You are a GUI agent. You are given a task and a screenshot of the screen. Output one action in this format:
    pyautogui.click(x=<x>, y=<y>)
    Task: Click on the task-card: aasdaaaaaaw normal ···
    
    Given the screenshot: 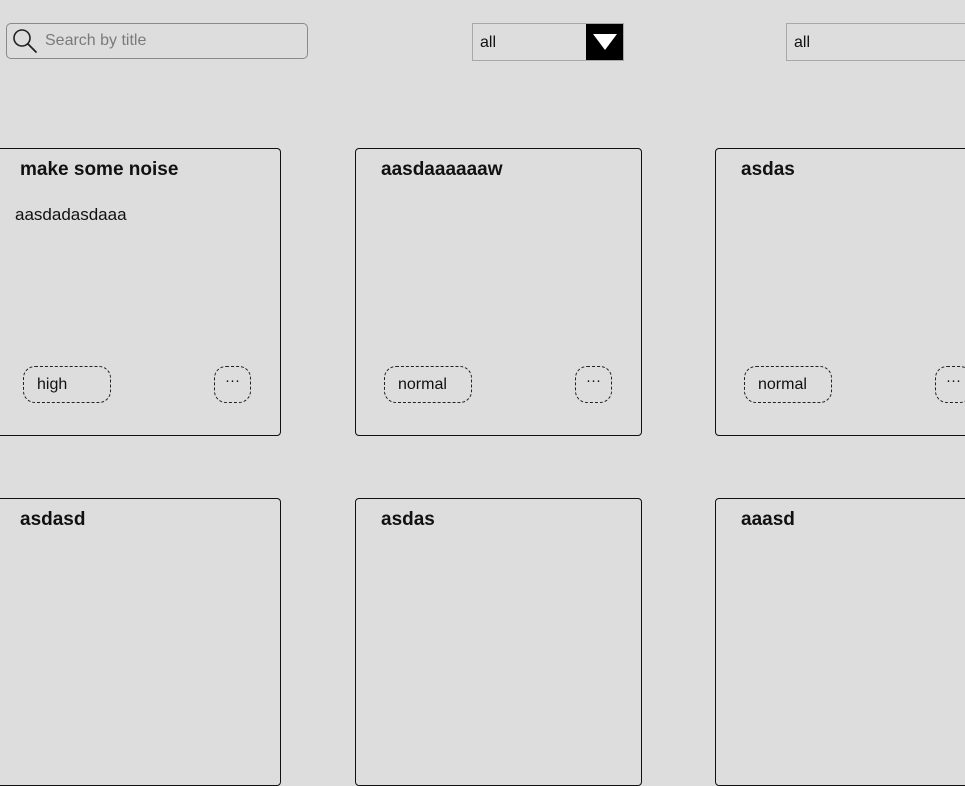 What is the action you would take?
    pyautogui.click(x=498, y=292)
    